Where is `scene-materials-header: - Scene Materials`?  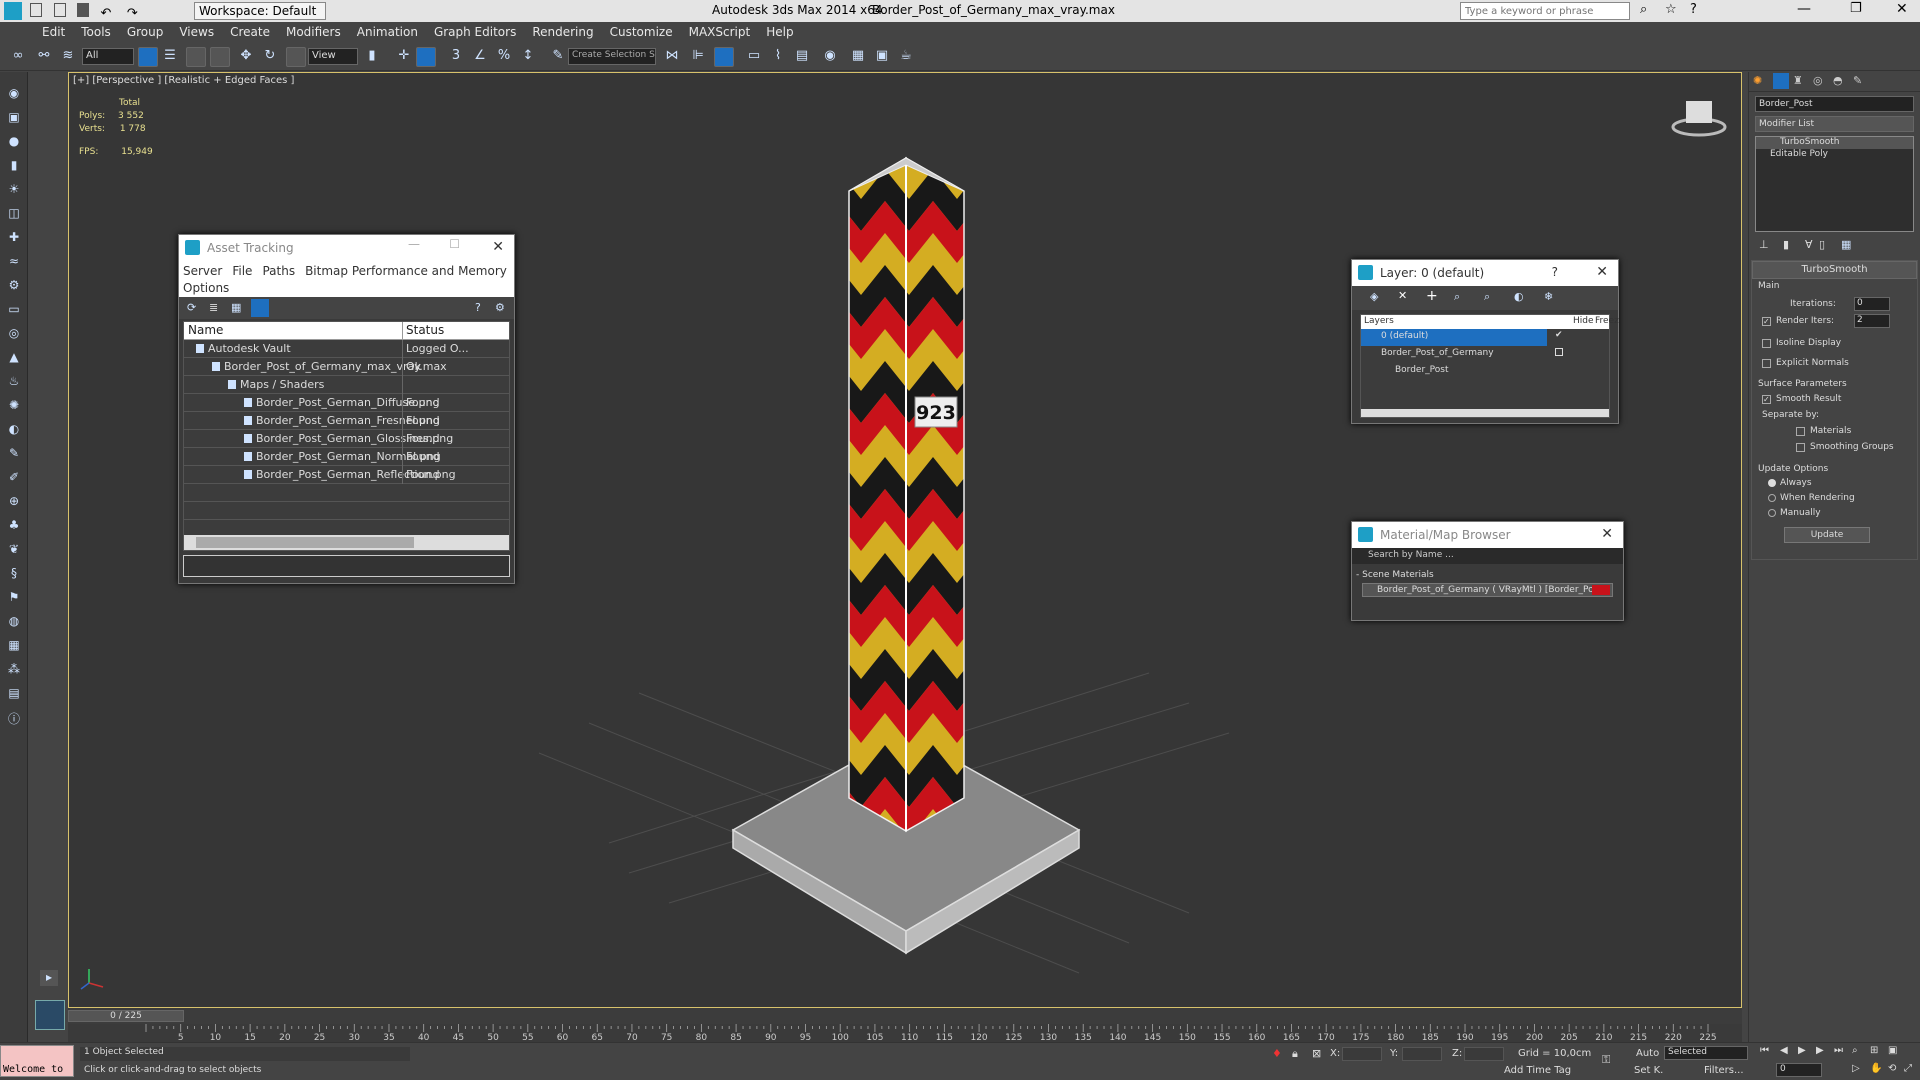 scene-materials-header: - Scene Materials is located at coordinates (1487, 574).